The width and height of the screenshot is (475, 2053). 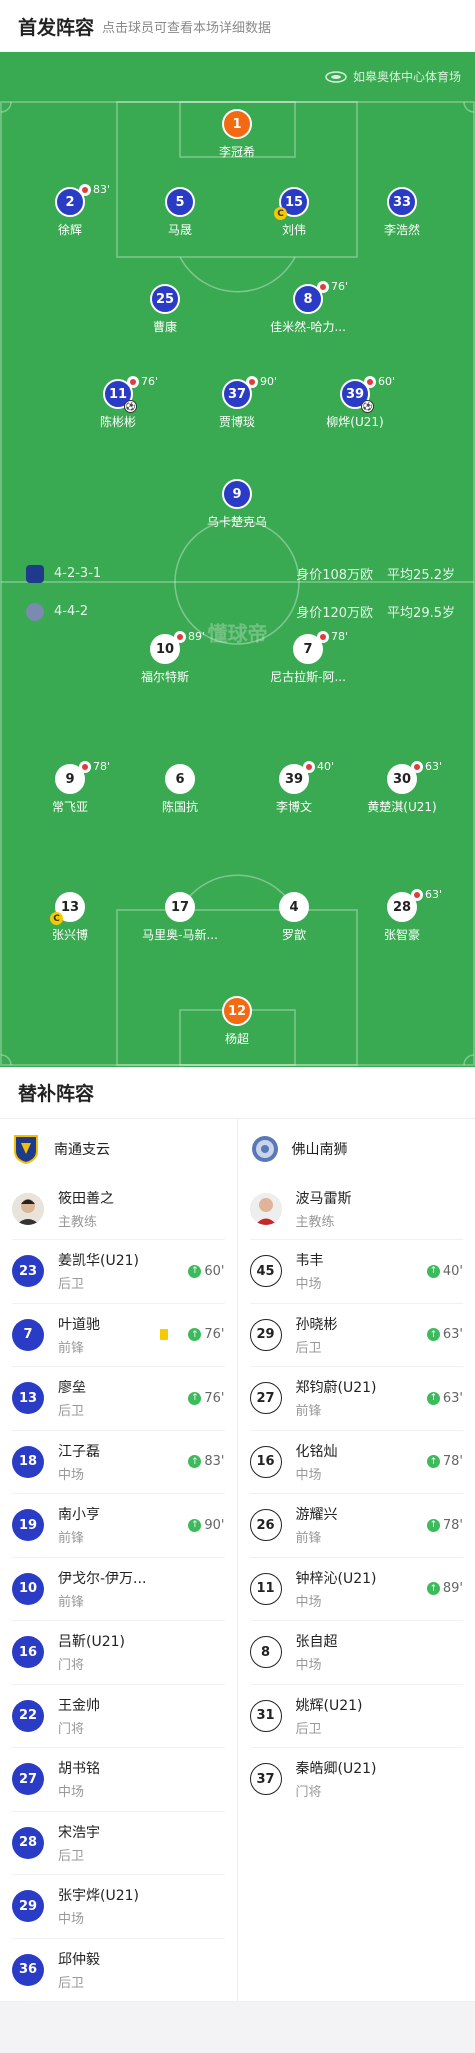 I want to click on jersey-number: 31, so click(x=265, y=1715).